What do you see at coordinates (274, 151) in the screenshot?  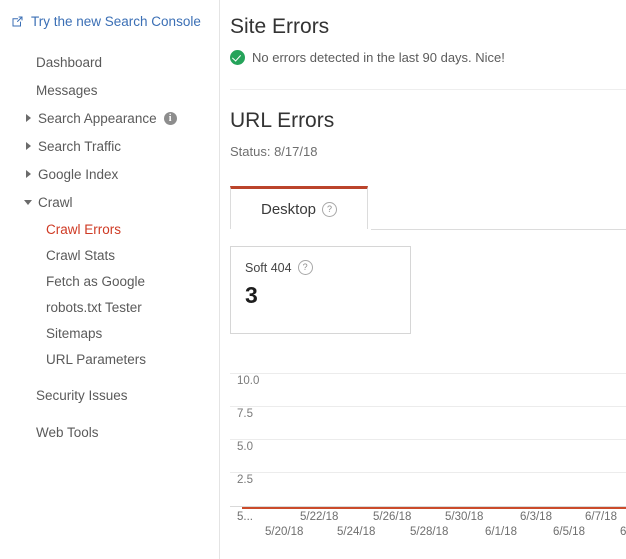 I see `url-errors-status-label: Status: 8/17/18` at bounding box center [274, 151].